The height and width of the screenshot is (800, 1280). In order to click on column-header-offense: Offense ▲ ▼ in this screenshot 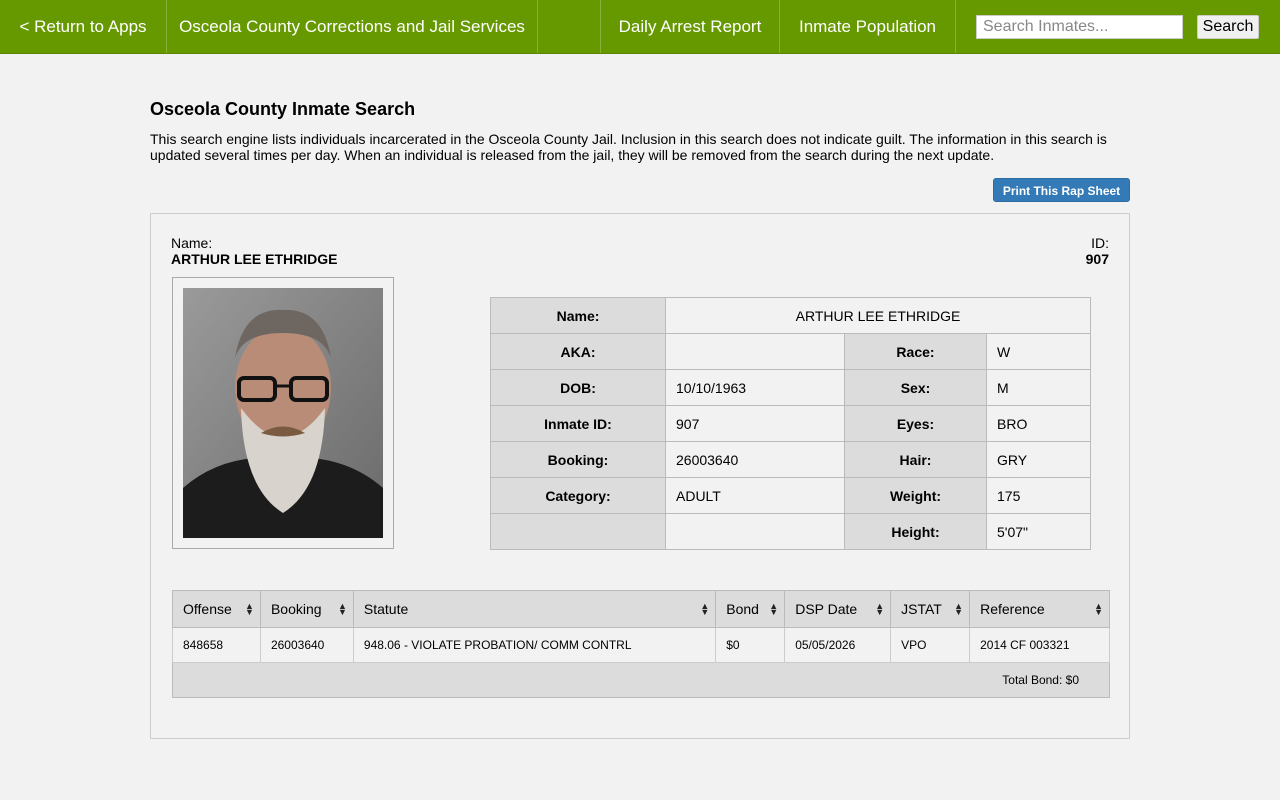, I will do `click(216, 609)`.